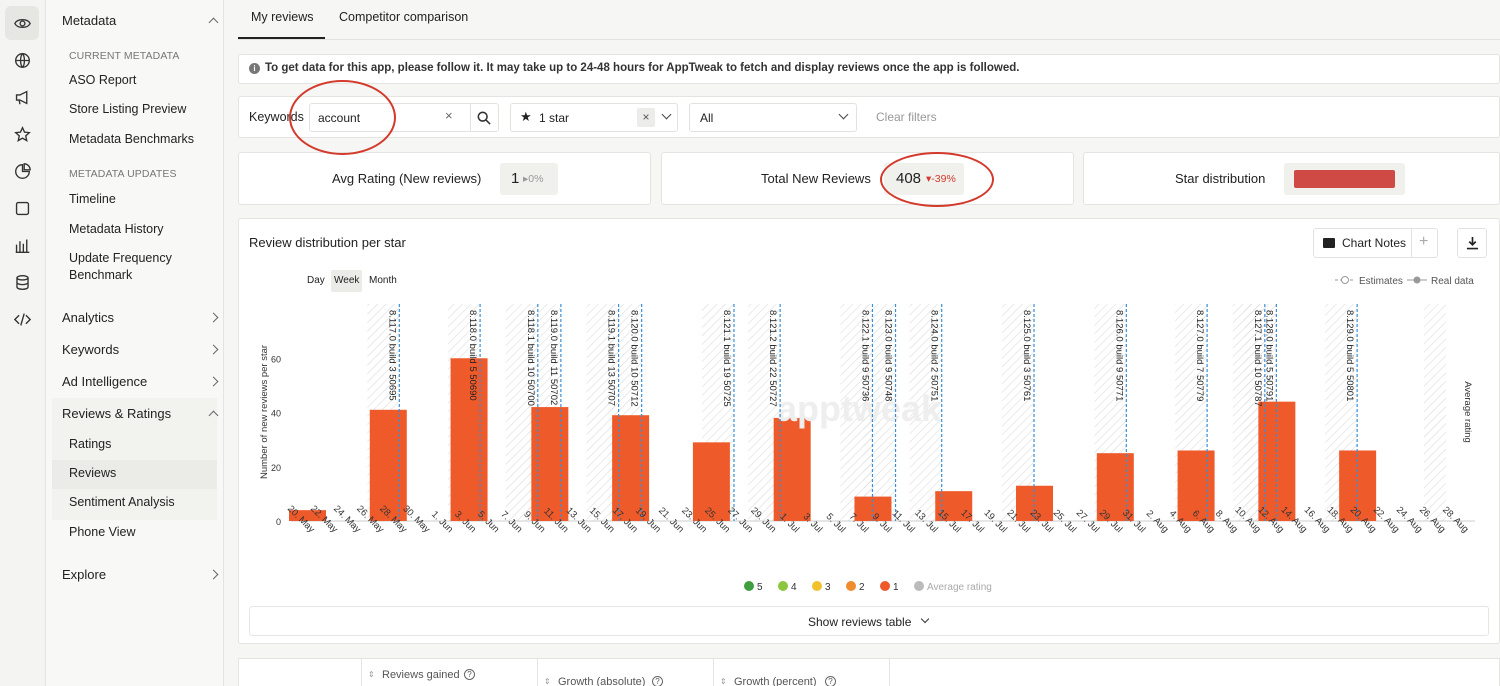 The width and height of the screenshot is (1500, 686). I want to click on real-data-legend-marker, so click(1417, 280).